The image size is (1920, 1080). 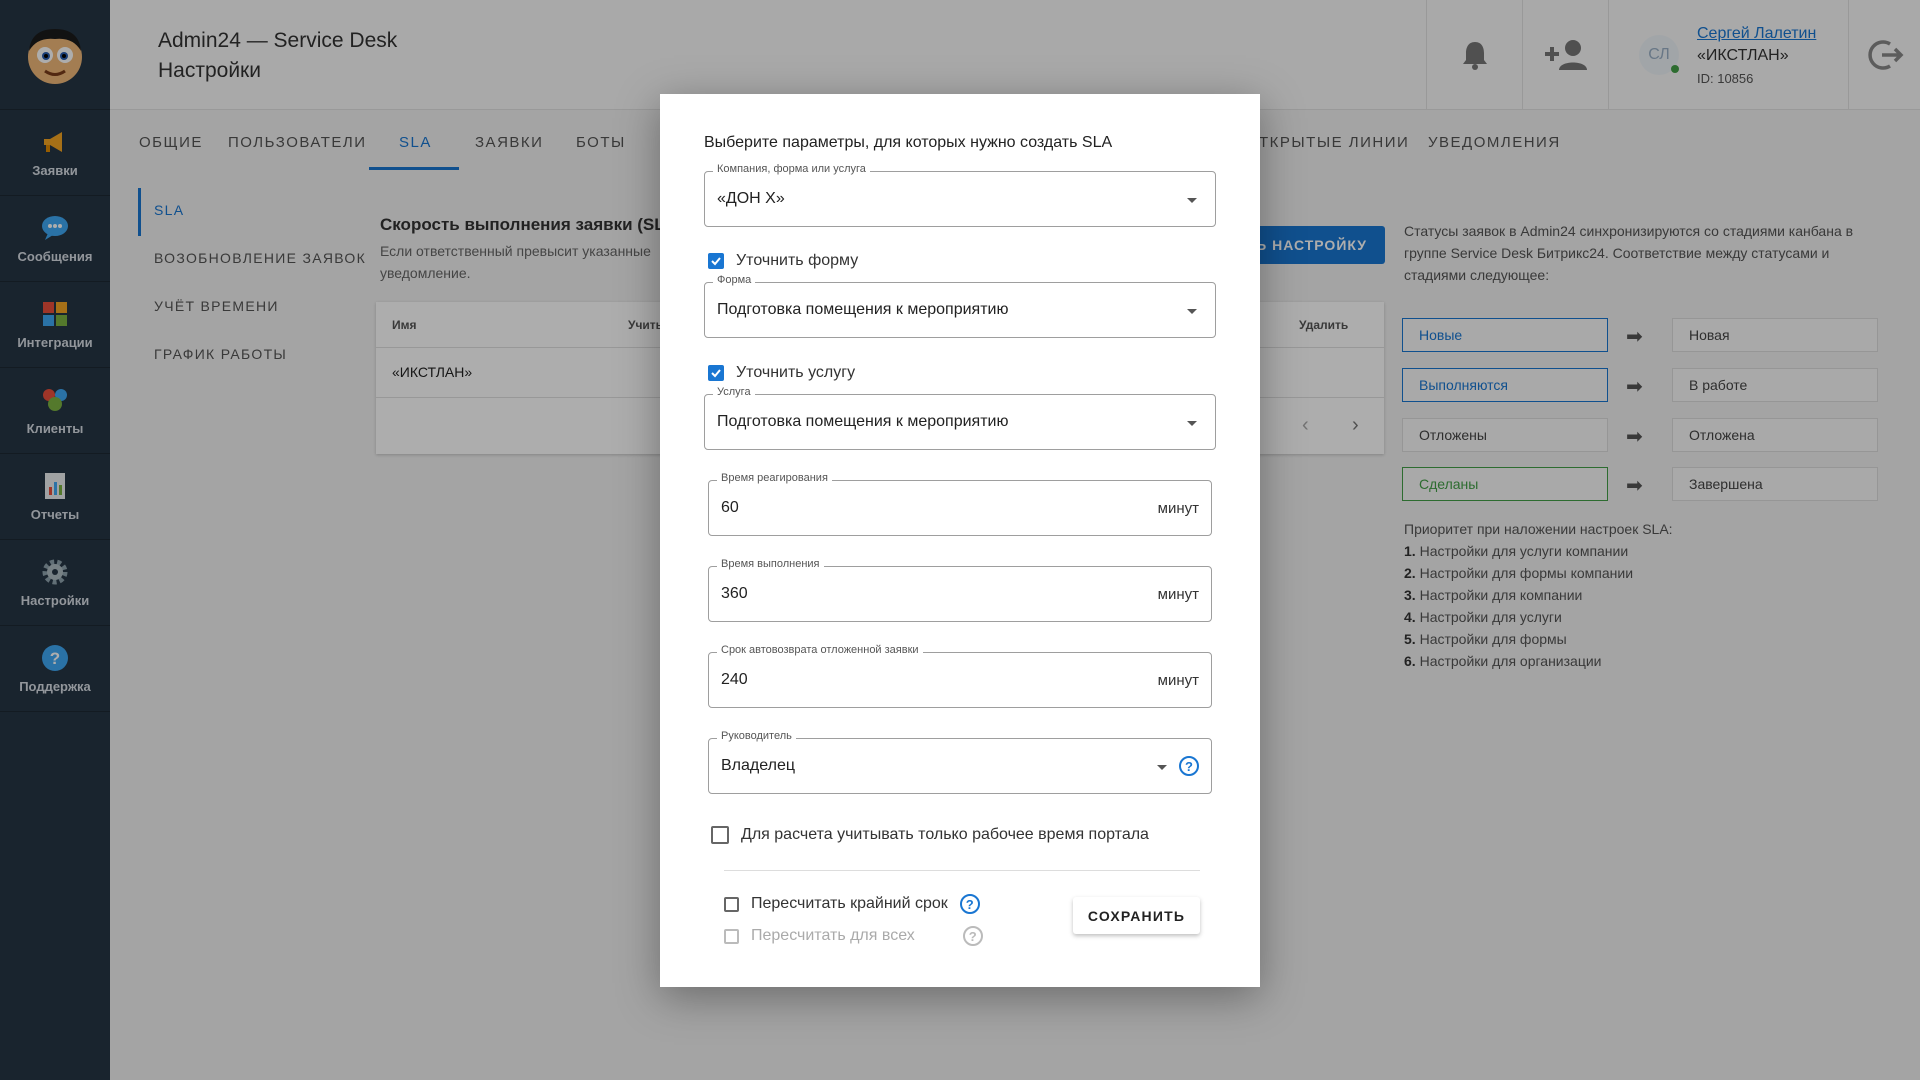 I want to click on recalc-deadline-label: Пересчитать крайний срок, so click(x=849, y=903).